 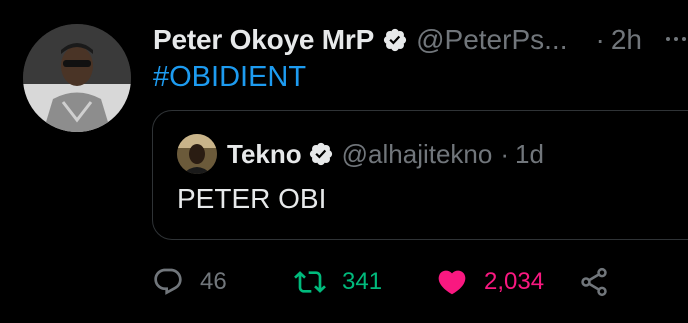 What do you see at coordinates (213, 281) in the screenshot?
I see `reply-count: 46` at bounding box center [213, 281].